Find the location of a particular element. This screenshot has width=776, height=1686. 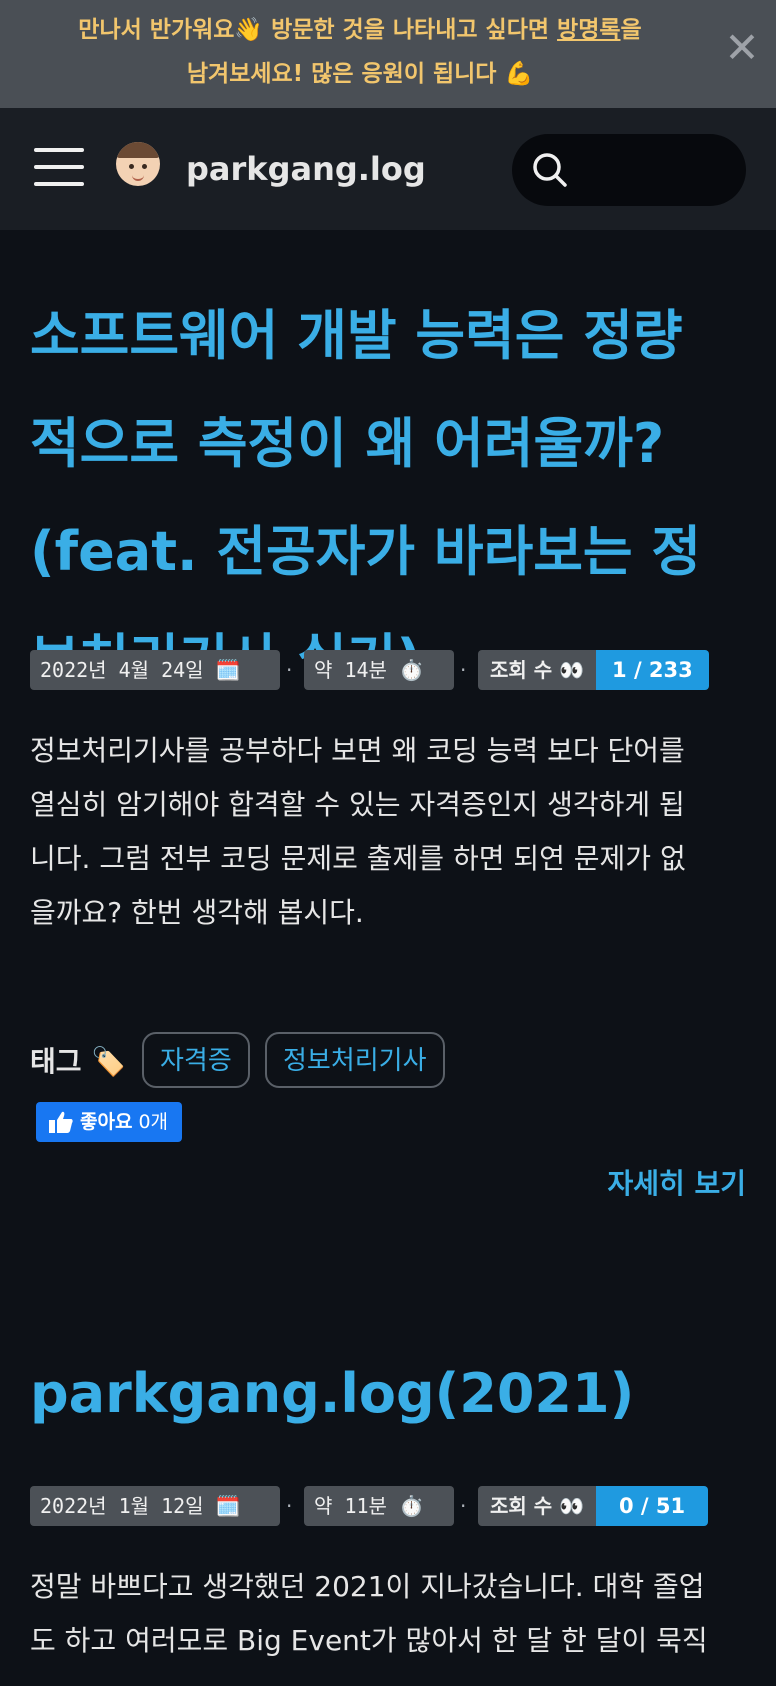

post-title-line: 소프트웨어 개발 능력은 정량 is located at coordinates (388, 336).